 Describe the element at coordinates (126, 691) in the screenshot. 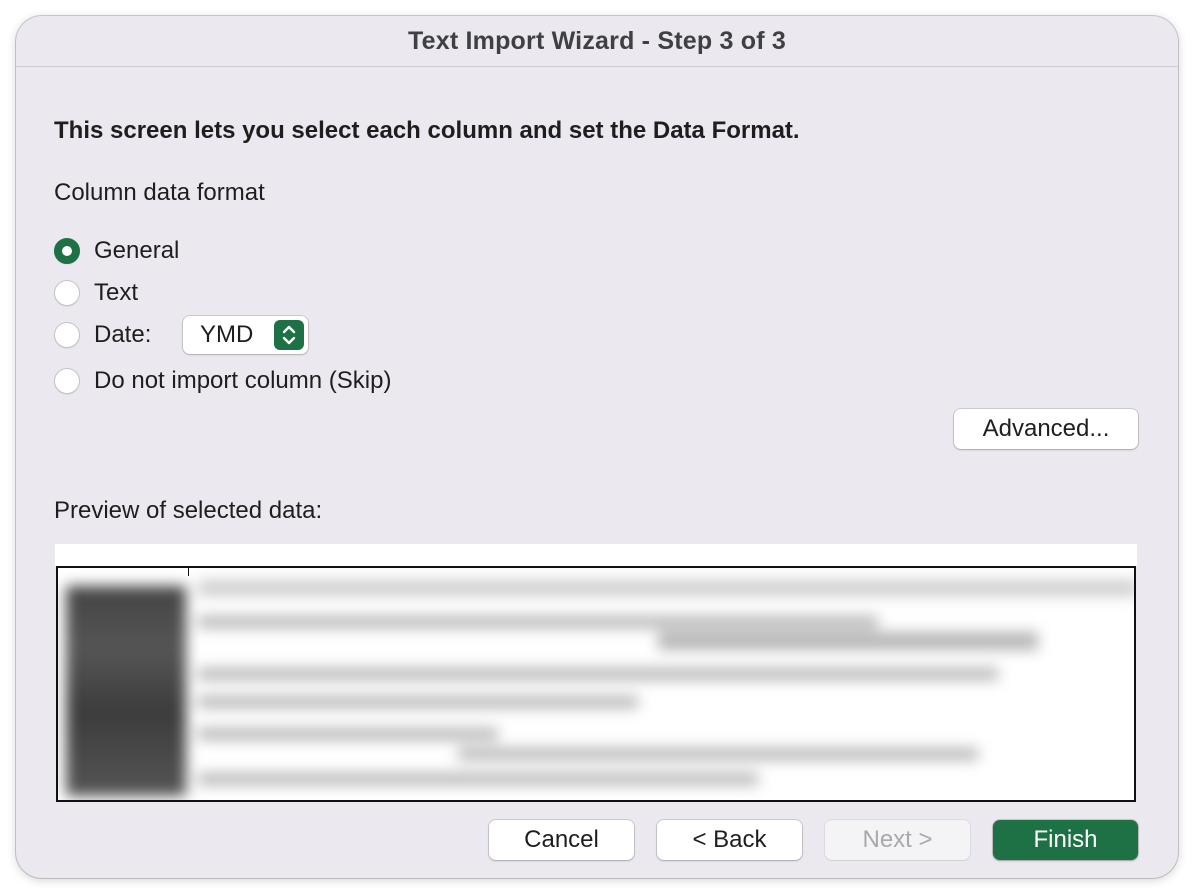

I see `selected-column-highlight` at that location.